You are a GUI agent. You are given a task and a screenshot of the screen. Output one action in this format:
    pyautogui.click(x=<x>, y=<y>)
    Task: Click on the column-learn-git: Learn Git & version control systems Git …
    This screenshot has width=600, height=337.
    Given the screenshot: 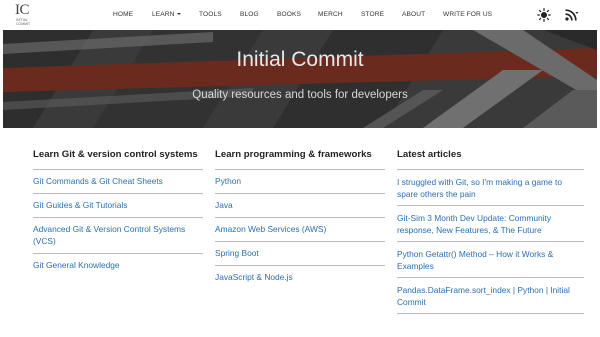 What is the action you would take?
    pyautogui.click(x=118, y=212)
    